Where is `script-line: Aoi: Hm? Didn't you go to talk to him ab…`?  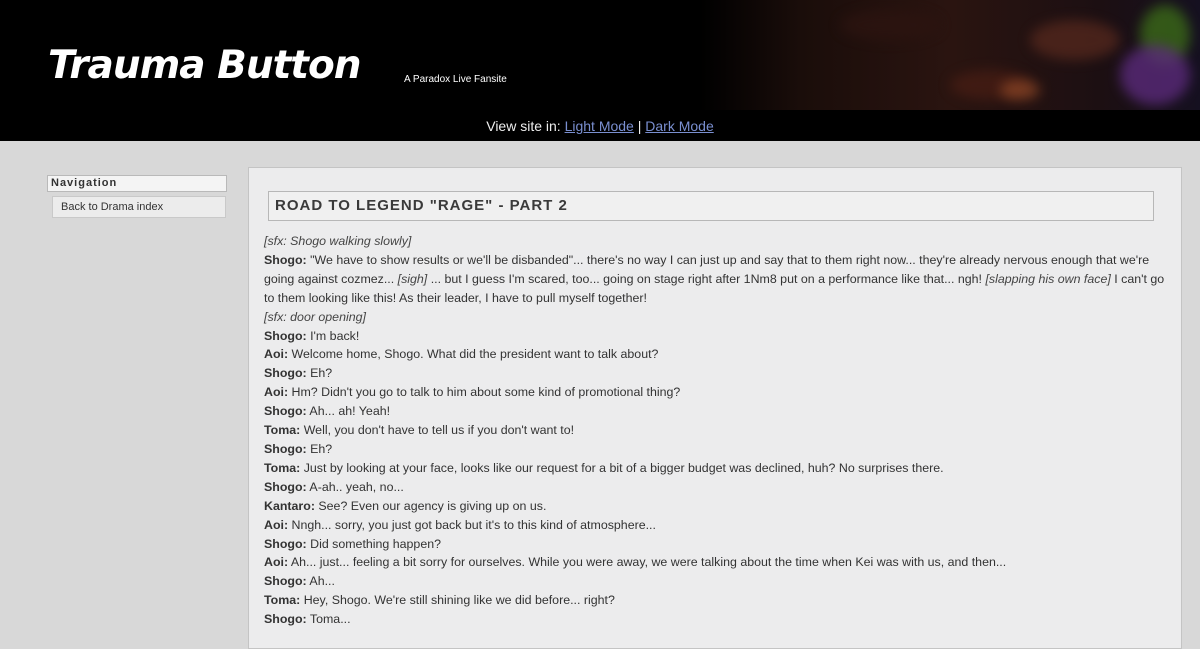
script-line: Aoi: Hm? Didn't you go to talk to him ab… is located at coordinates (716, 392).